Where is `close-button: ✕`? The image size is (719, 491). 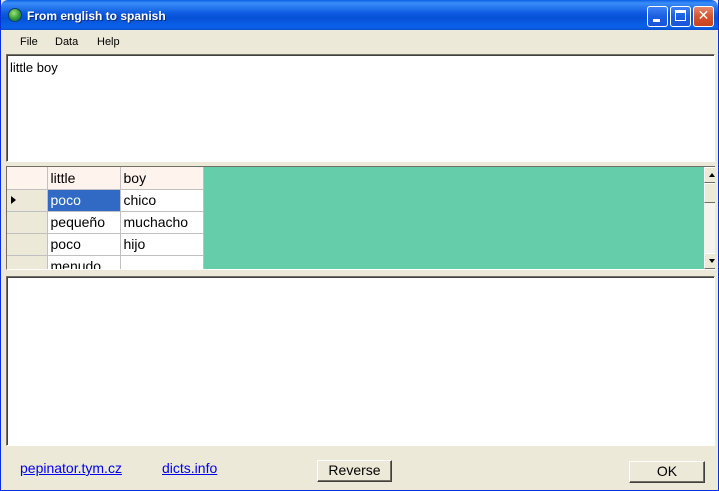
close-button: ✕ is located at coordinates (703, 16).